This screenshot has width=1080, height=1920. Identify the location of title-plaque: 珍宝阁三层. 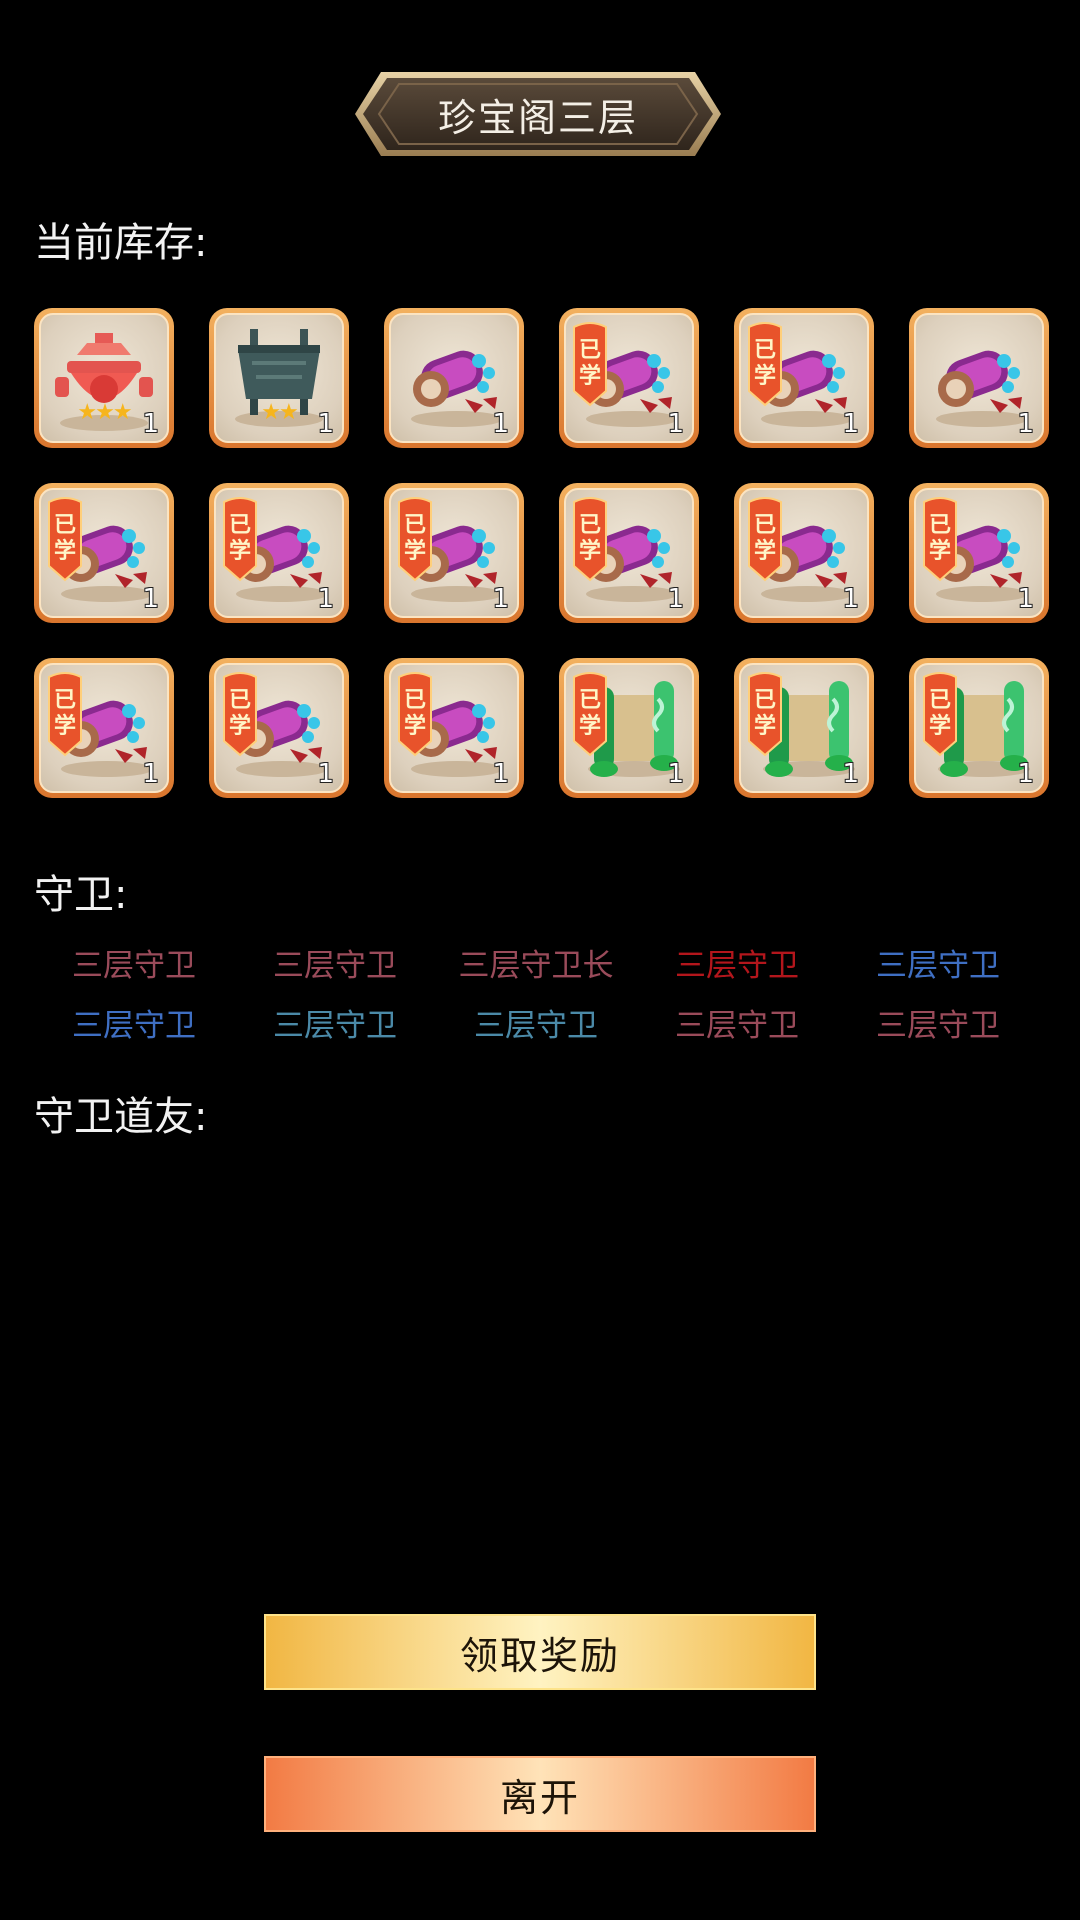
(538, 114).